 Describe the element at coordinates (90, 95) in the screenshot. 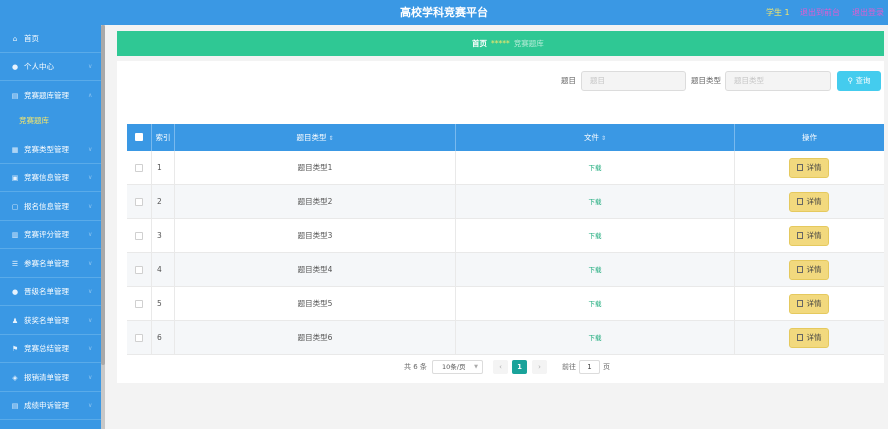

I see `chevron-up-icon: ∧` at that location.